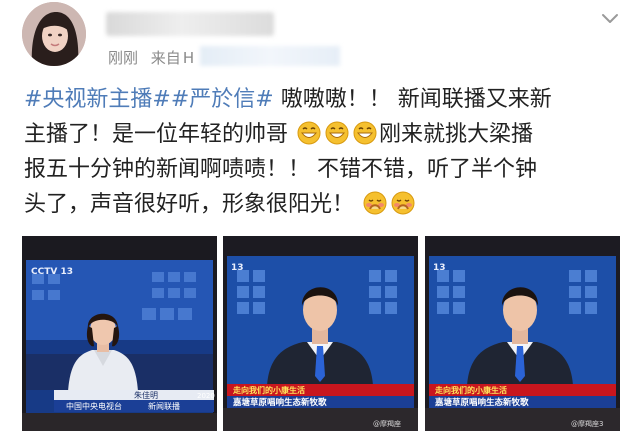 This screenshot has width=640, height=434. Describe the element at coordinates (94, 406) in the screenshot. I see `lower-third-station: 中国中央电视台` at that location.